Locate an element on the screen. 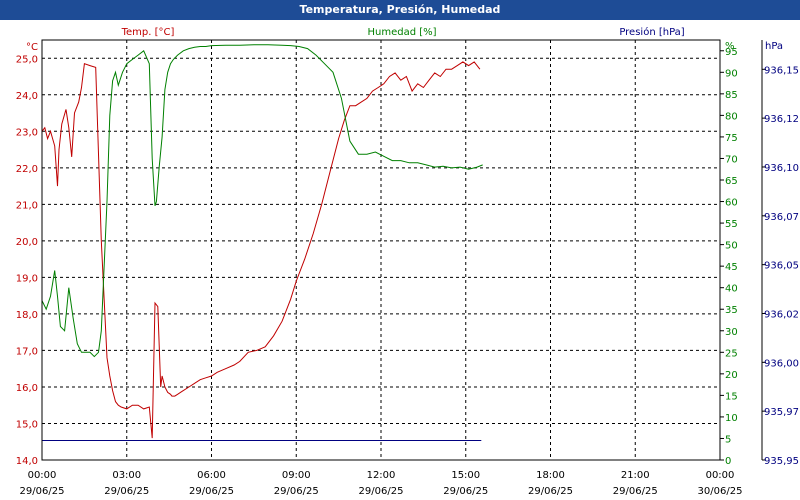 Image resolution: width=800 pixels, height=500 pixels. temp-tick-label: 23,0 is located at coordinates (27, 132).